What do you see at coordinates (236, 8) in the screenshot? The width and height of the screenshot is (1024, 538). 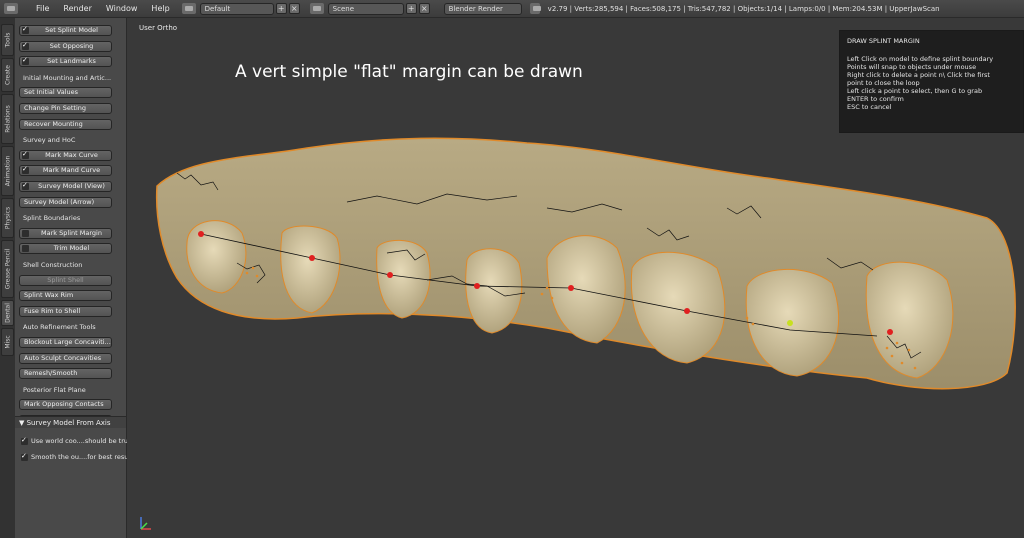 I see `screen-layout-field: Default` at bounding box center [236, 8].